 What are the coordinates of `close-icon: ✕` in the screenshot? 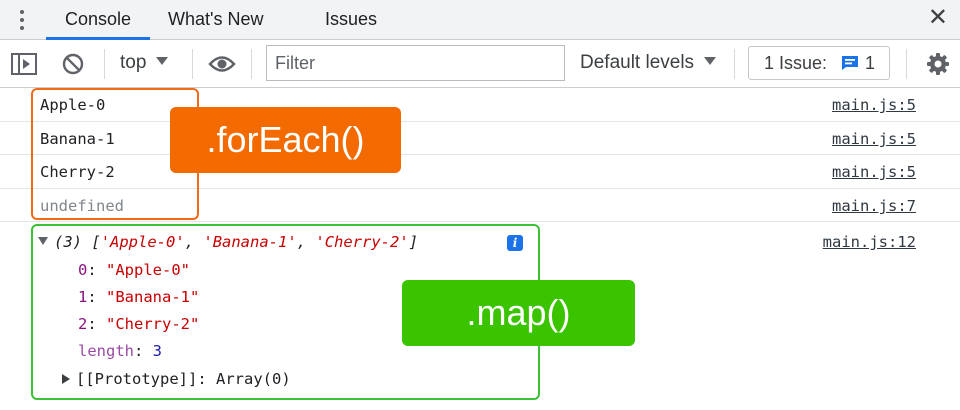 It's located at (938, 18).